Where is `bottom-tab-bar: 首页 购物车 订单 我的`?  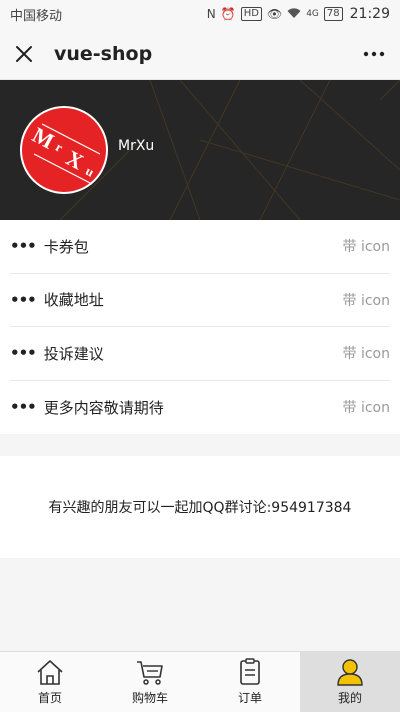 bottom-tab-bar: 首页 购物车 订单 我的 is located at coordinates (200, 681).